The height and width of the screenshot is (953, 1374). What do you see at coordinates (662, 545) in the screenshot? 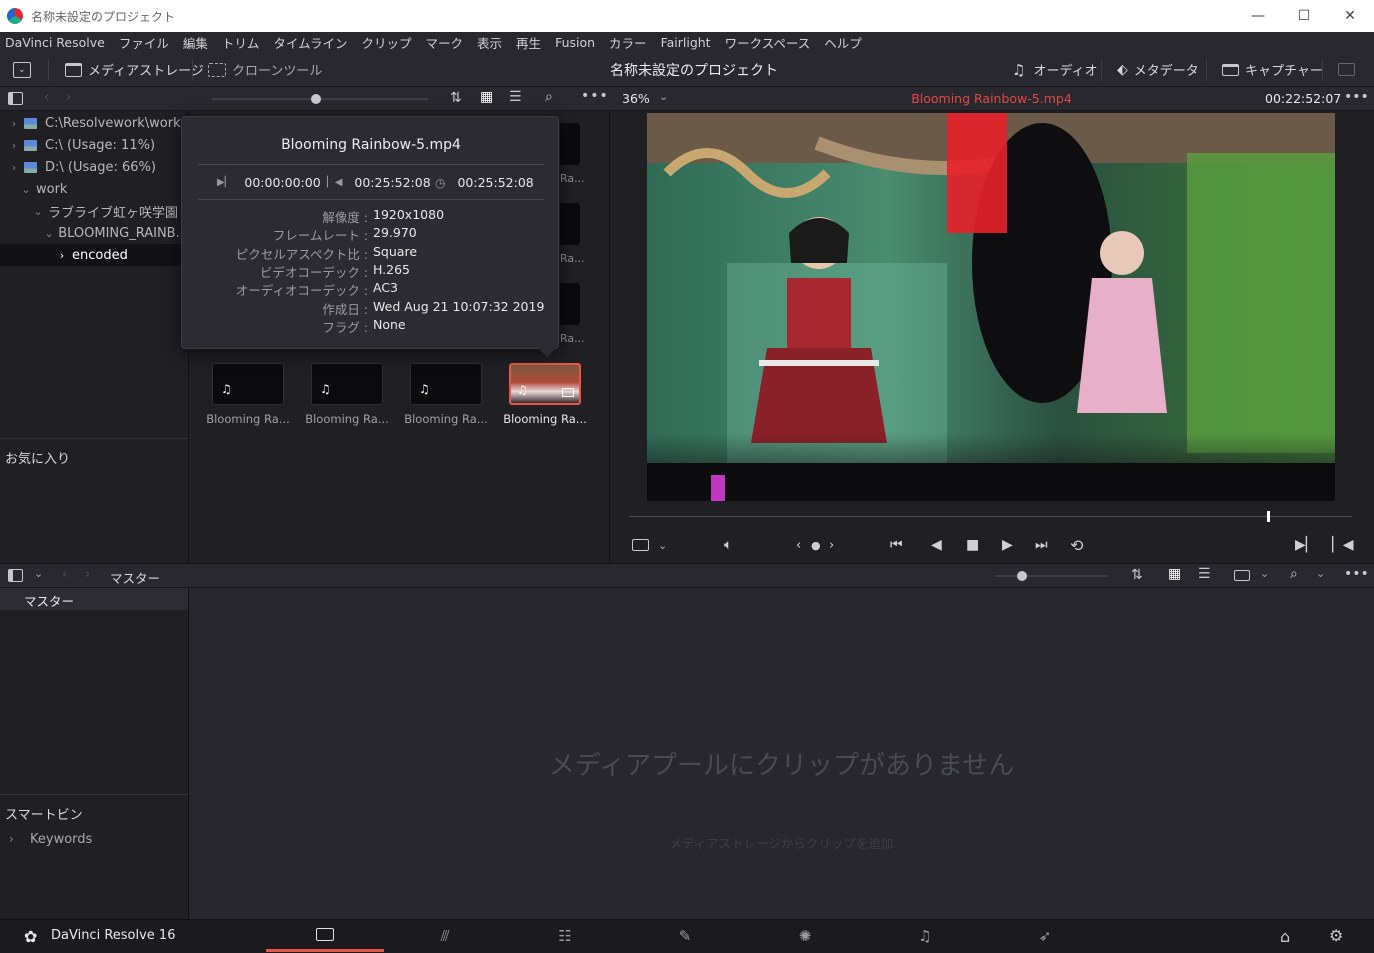
I see `viewer-mode-dropdown-icon: ⌄` at bounding box center [662, 545].